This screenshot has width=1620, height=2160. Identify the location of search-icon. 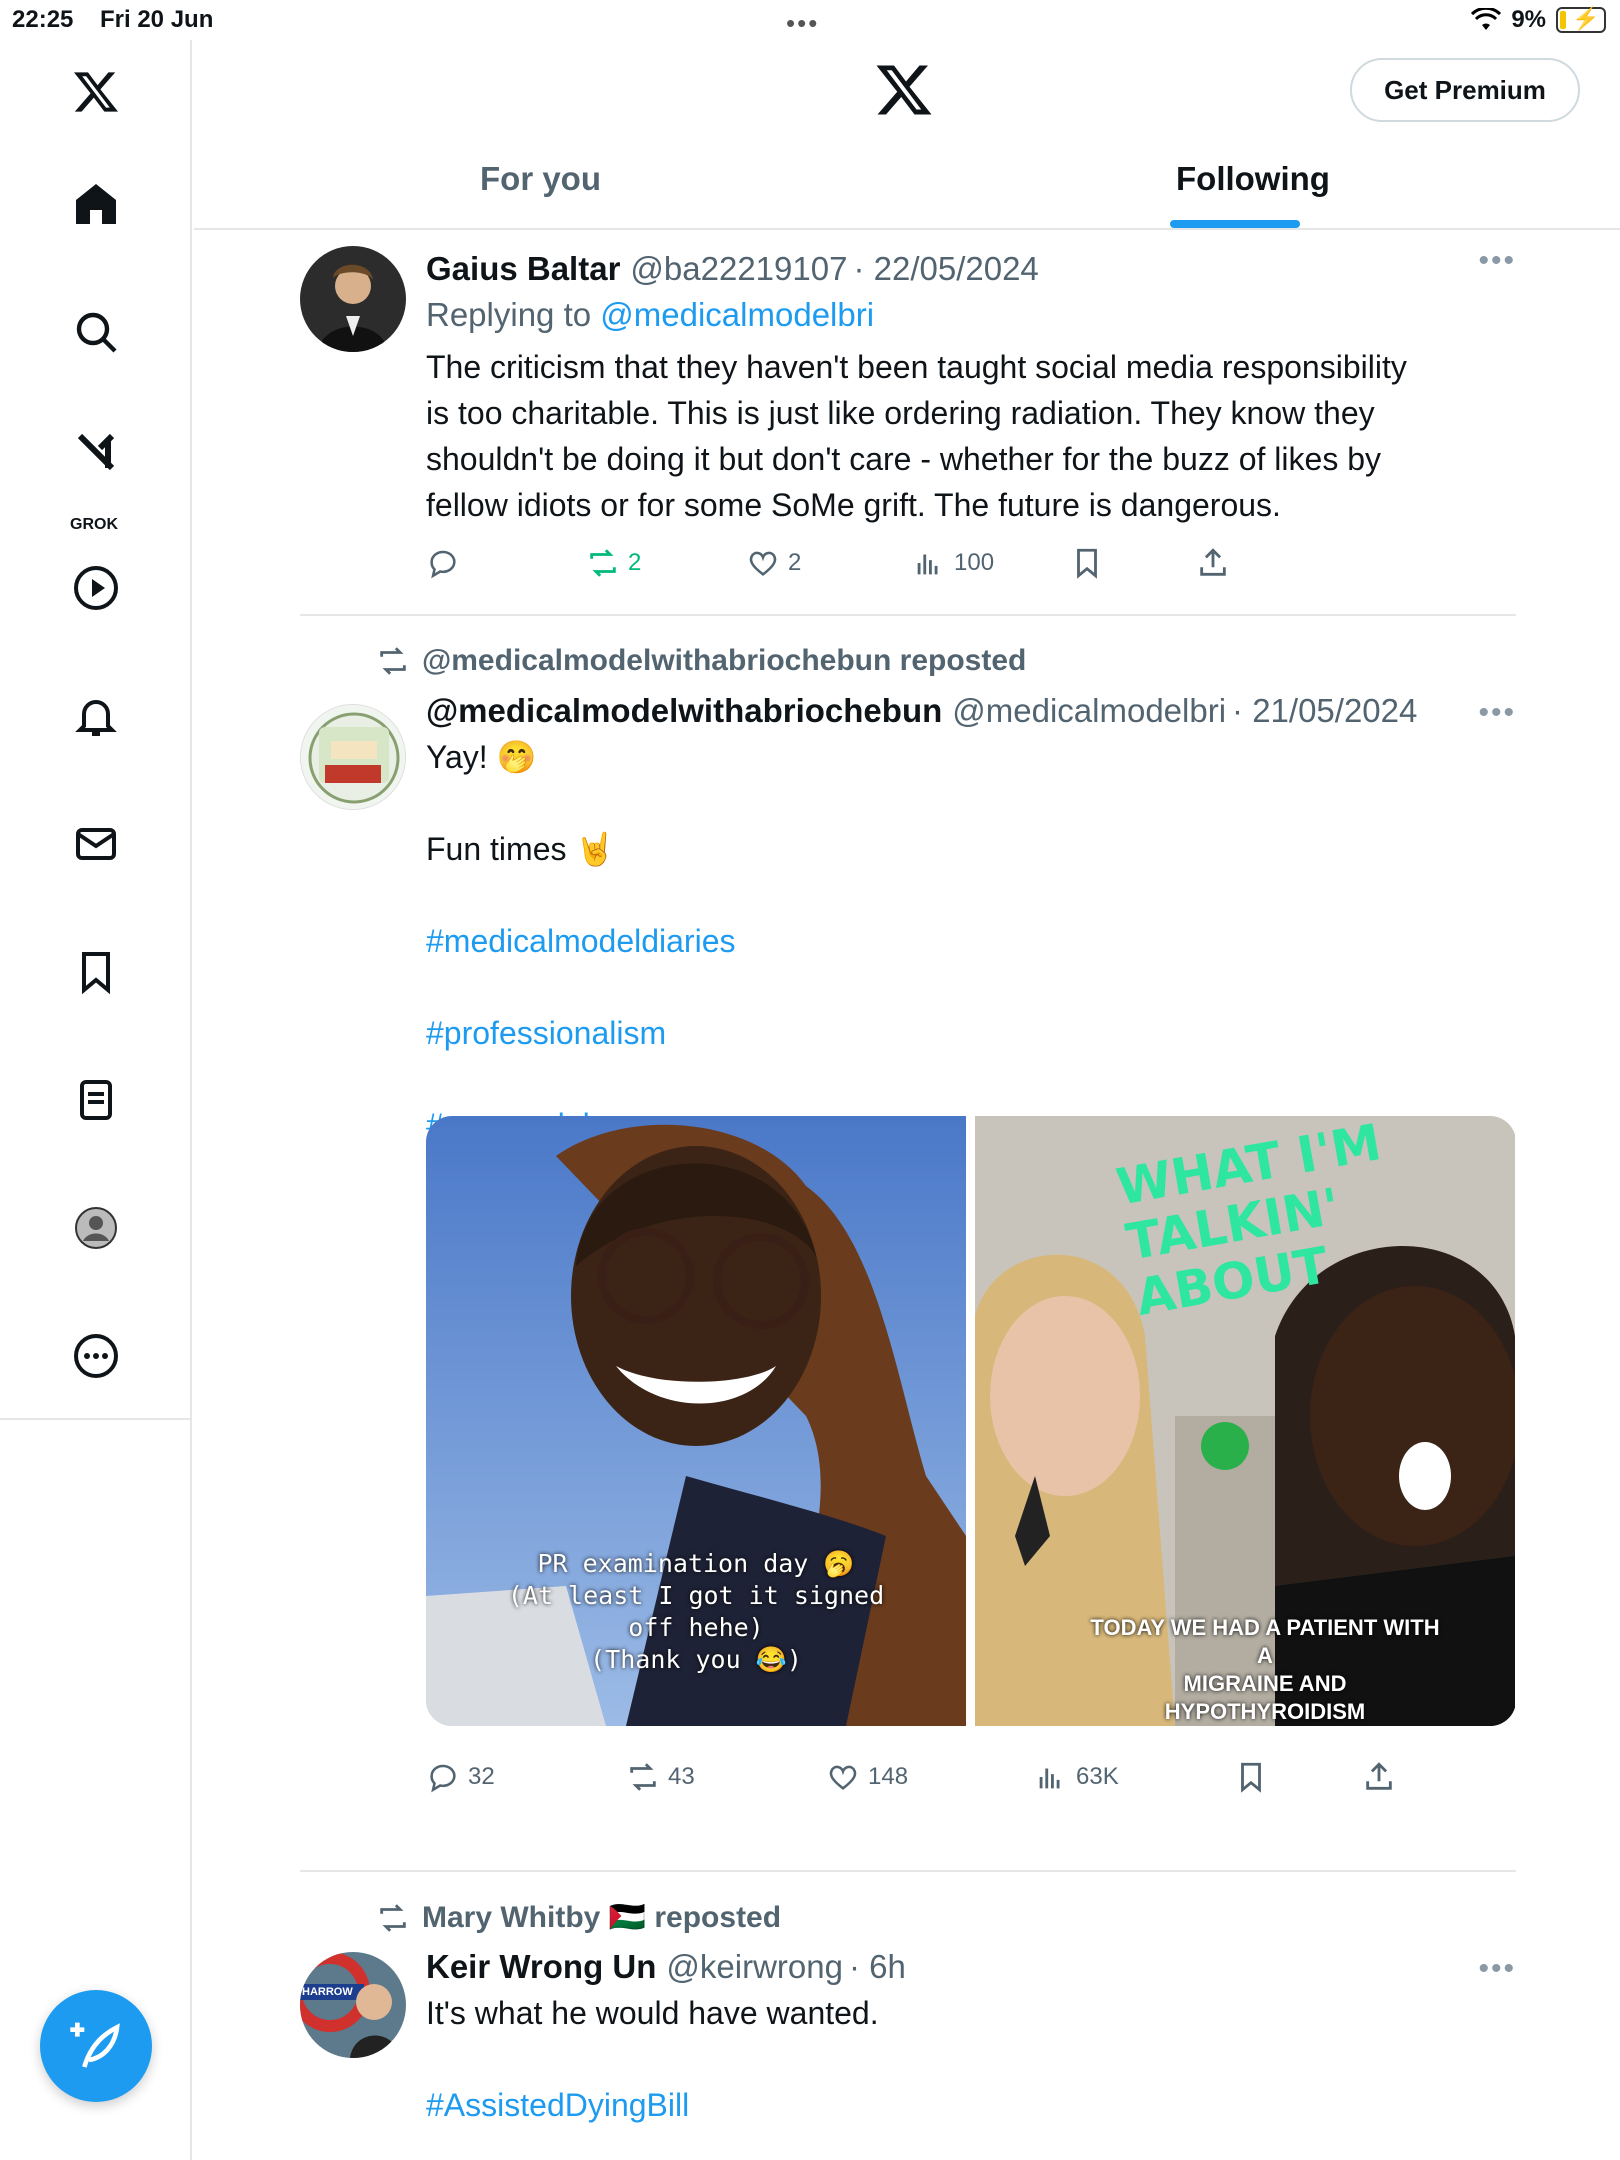
(96, 332).